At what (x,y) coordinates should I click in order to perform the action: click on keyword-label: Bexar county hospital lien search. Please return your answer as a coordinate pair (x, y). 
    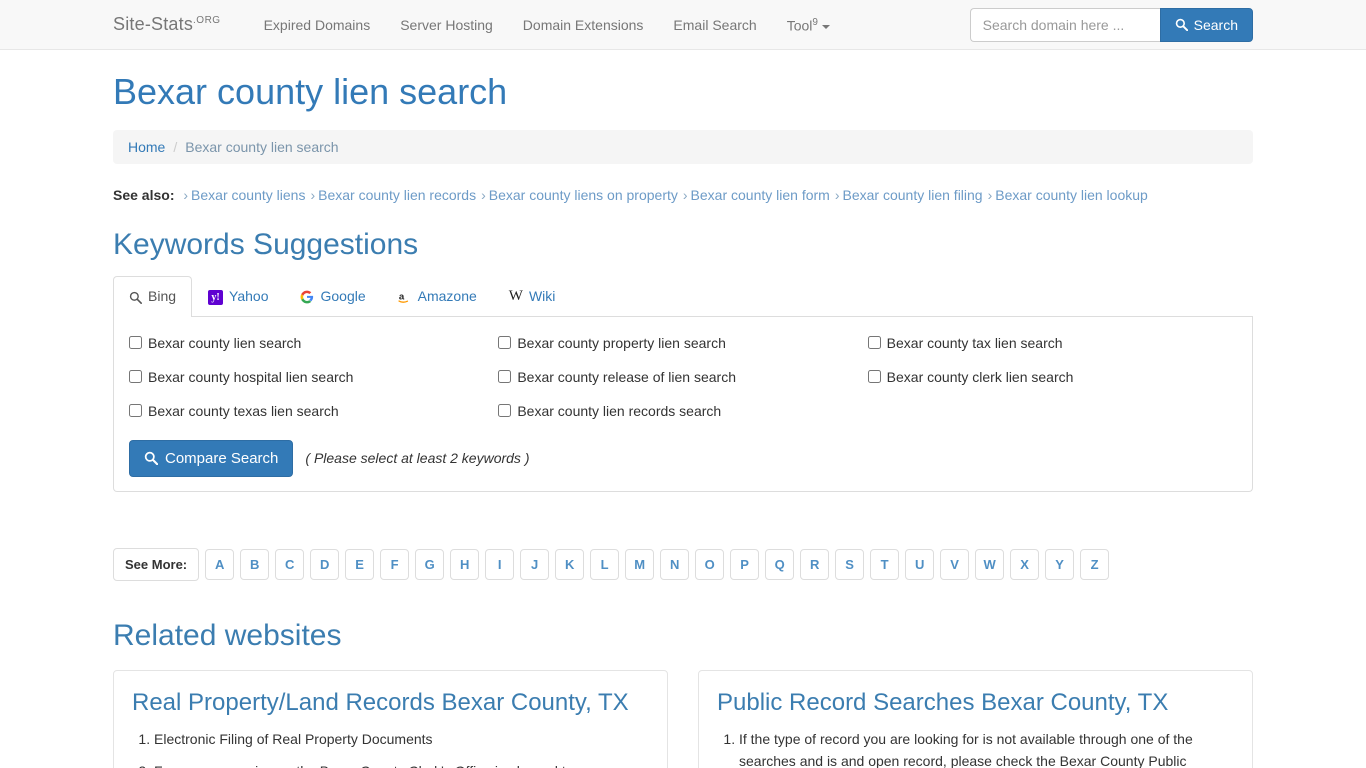
    Looking at the image, I should click on (251, 377).